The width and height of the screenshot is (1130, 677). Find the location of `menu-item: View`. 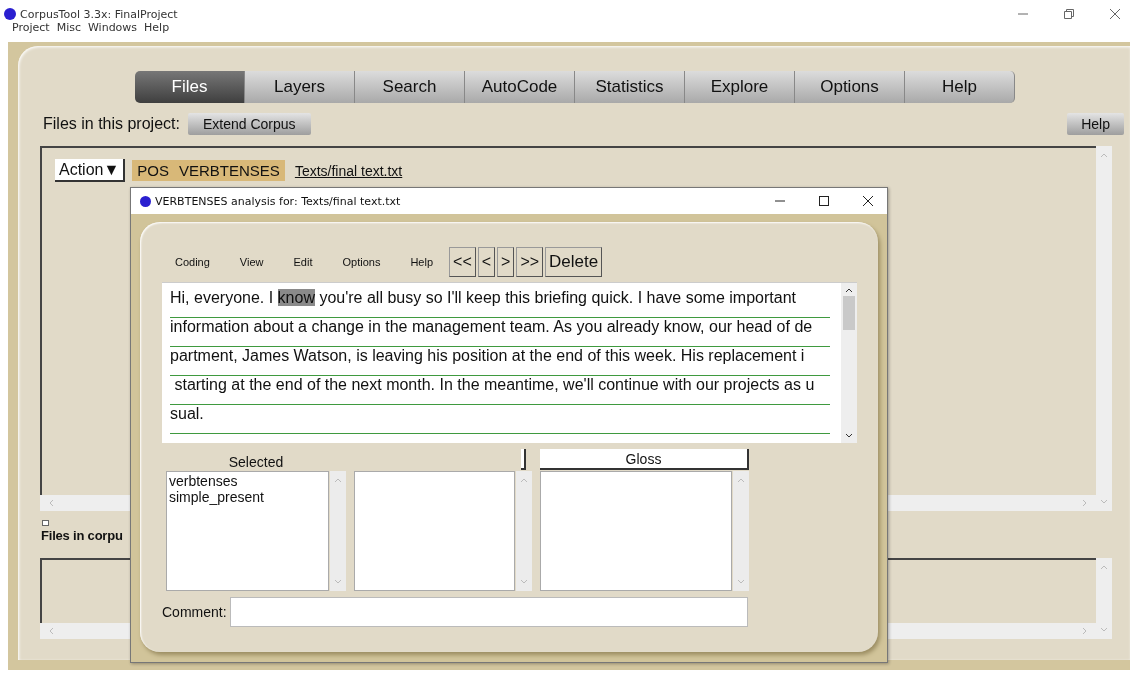

menu-item: View is located at coordinates (251, 262).